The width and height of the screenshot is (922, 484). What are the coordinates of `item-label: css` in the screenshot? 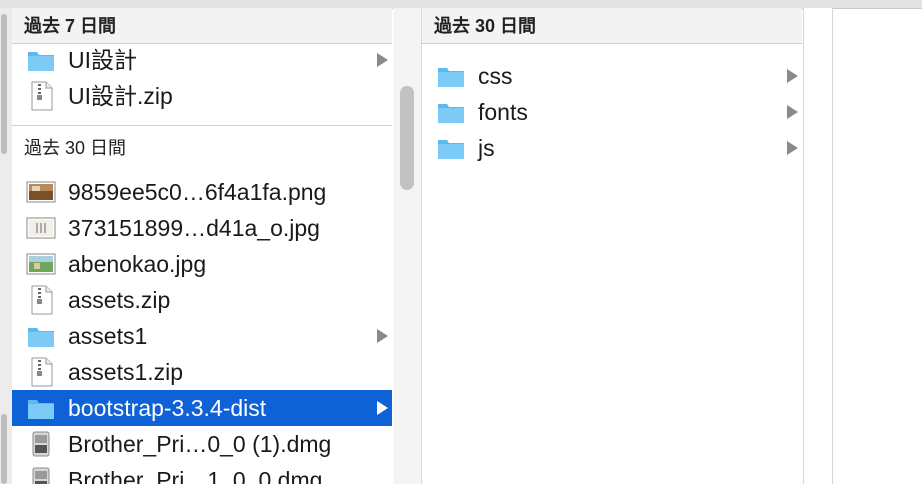 It's located at (495, 76).